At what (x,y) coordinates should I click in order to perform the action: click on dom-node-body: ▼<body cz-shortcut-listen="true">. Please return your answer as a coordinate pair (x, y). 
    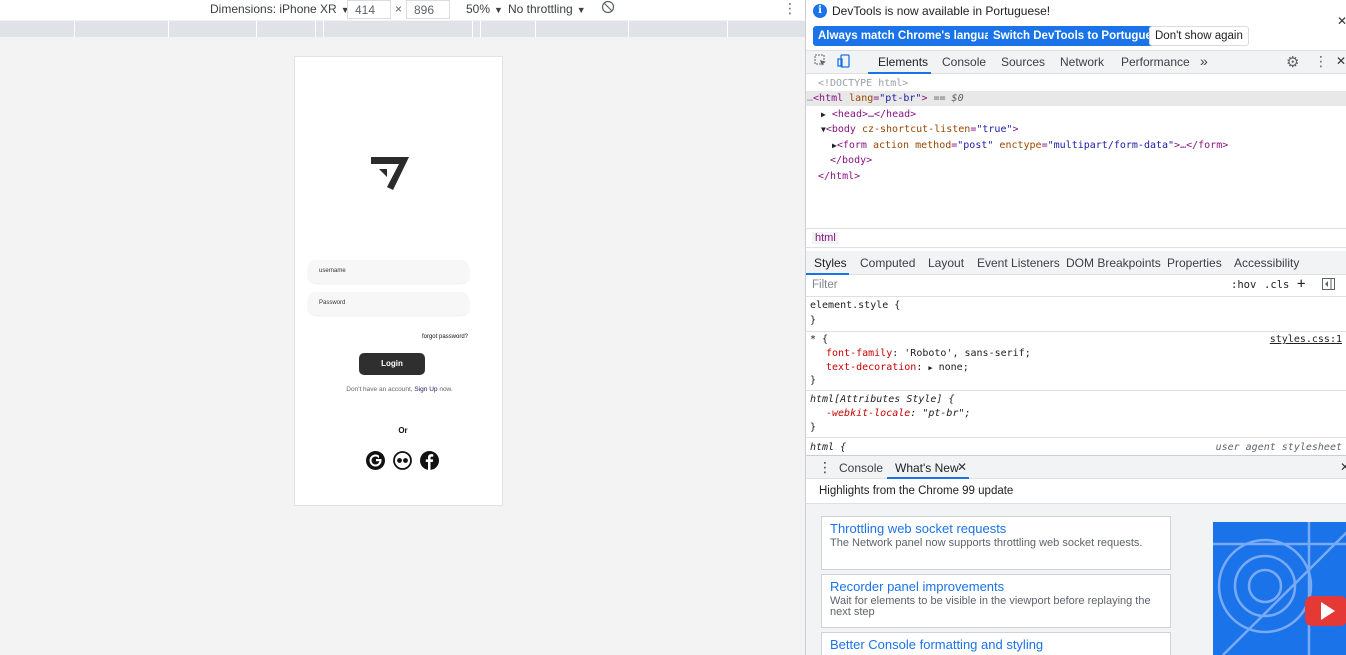
    Looking at the image, I should click on (1076, 129).